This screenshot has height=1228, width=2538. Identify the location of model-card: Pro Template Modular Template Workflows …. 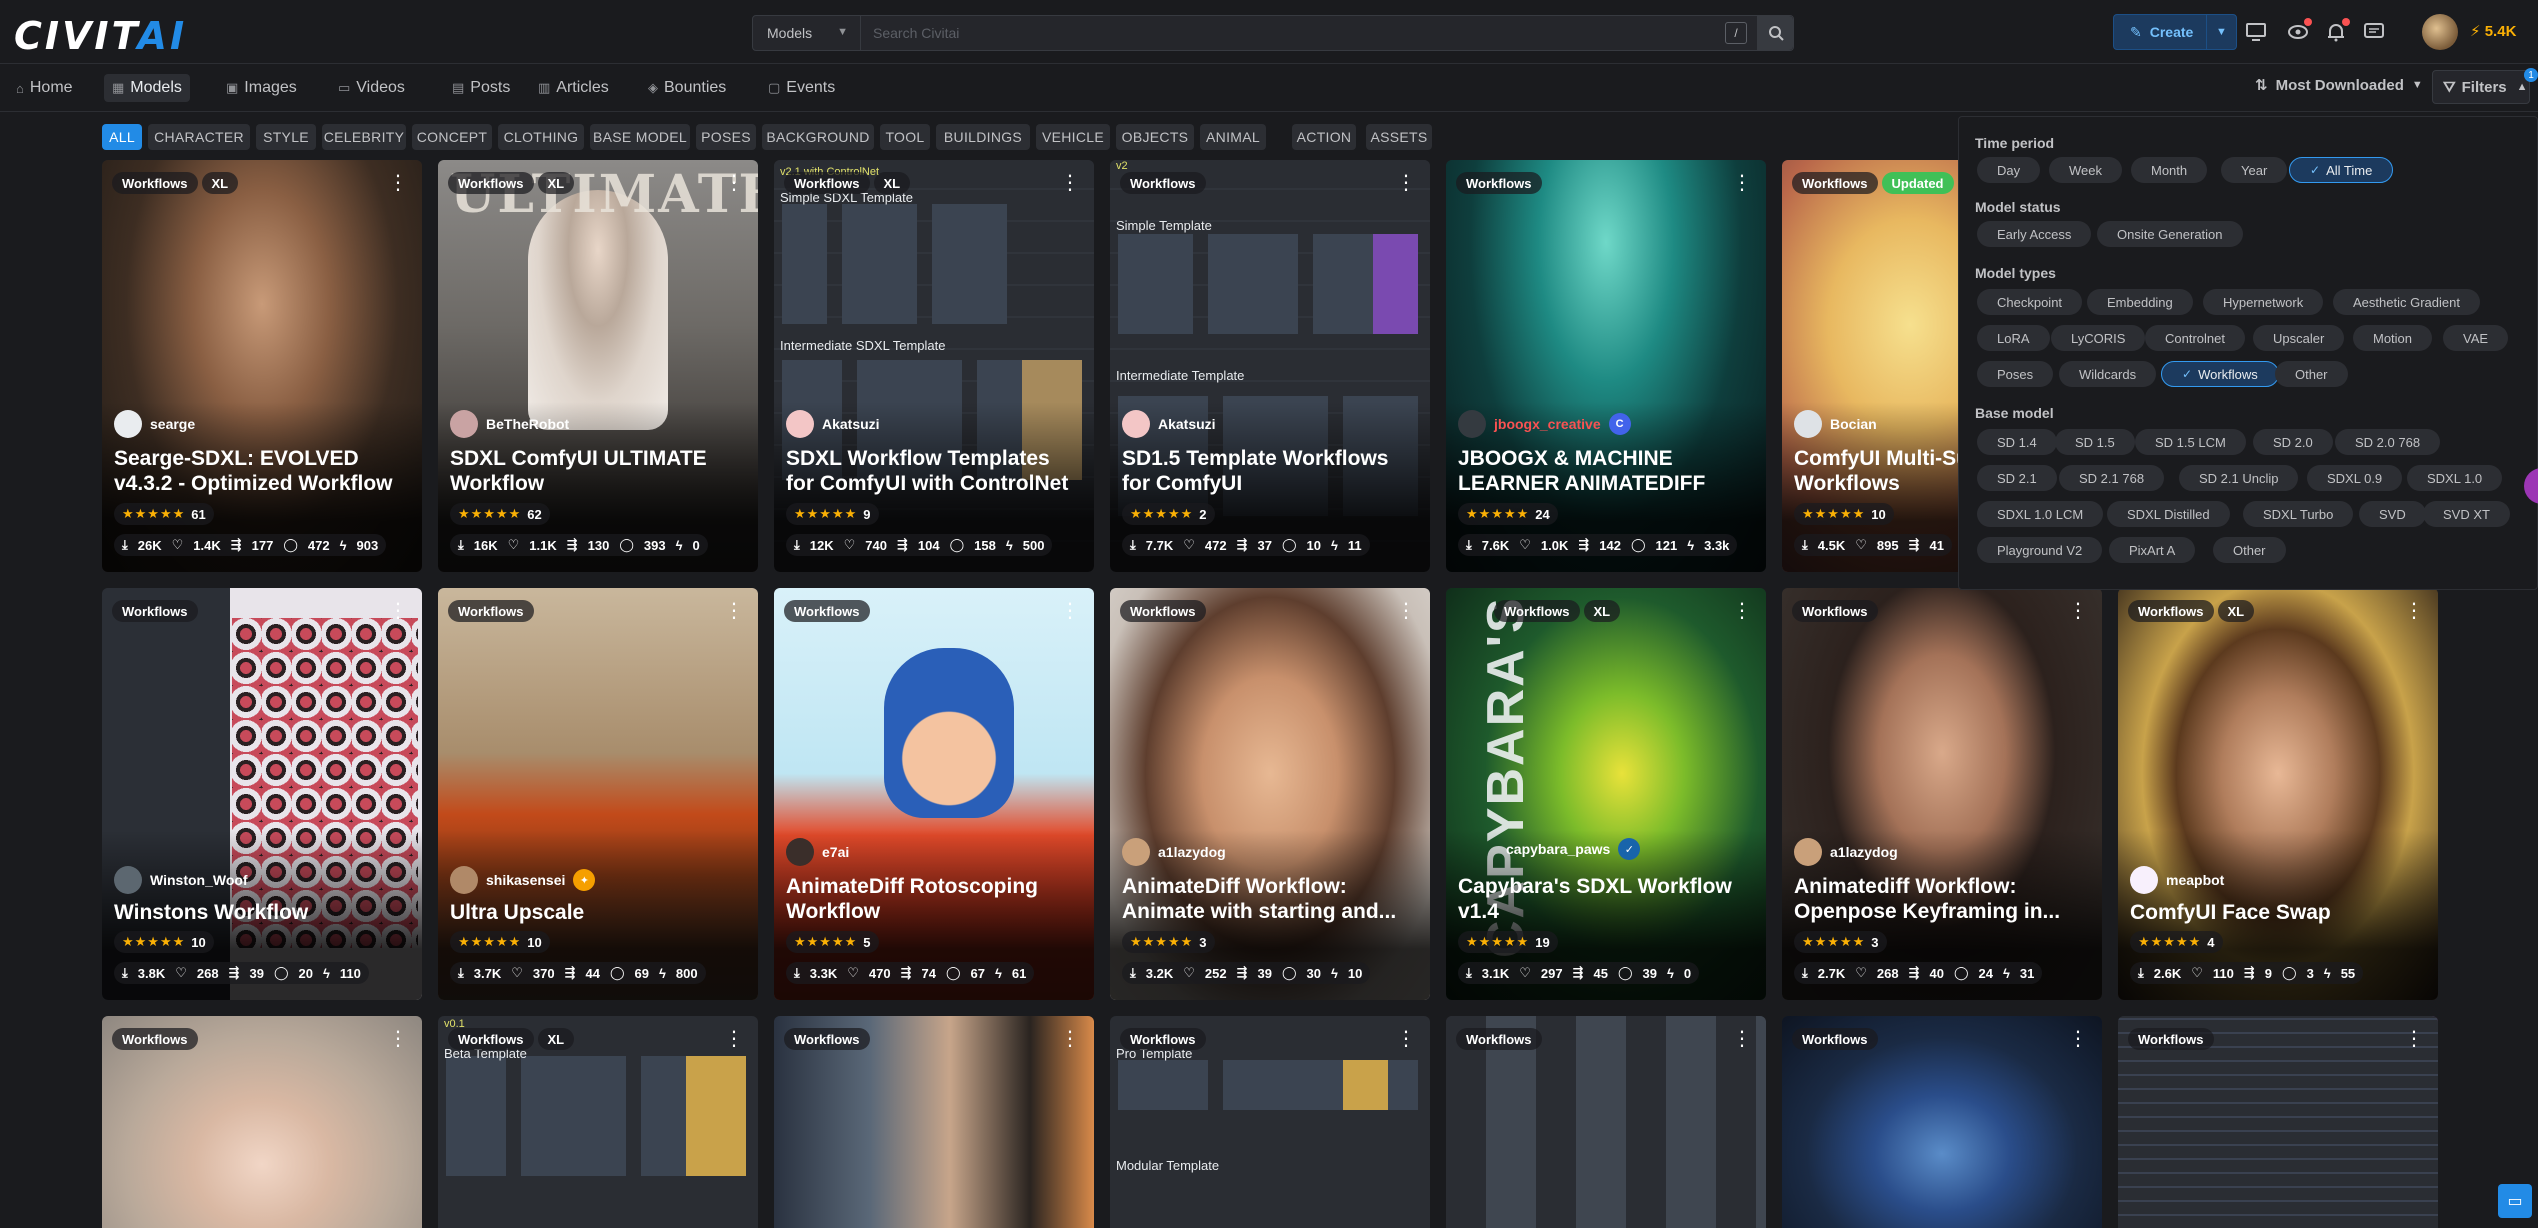
(1270, 1122).